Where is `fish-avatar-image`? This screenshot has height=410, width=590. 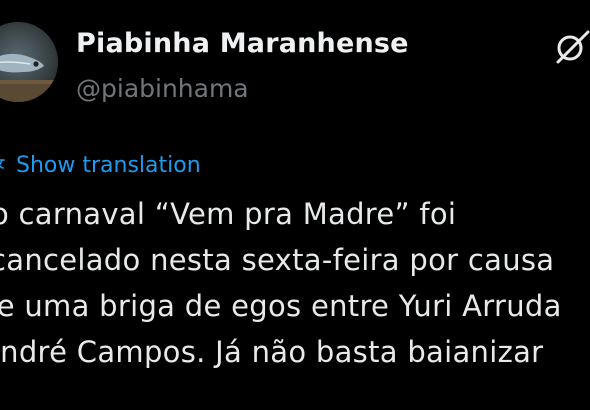
fish-avatar-image is located at coordinates (29, 62).